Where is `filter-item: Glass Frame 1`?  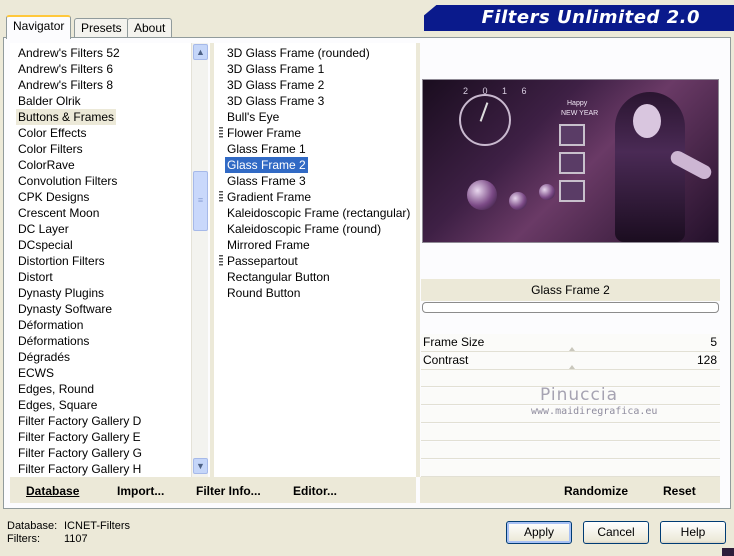
filter-item: Glass Frame 1 is located at coordinates (266, 149).